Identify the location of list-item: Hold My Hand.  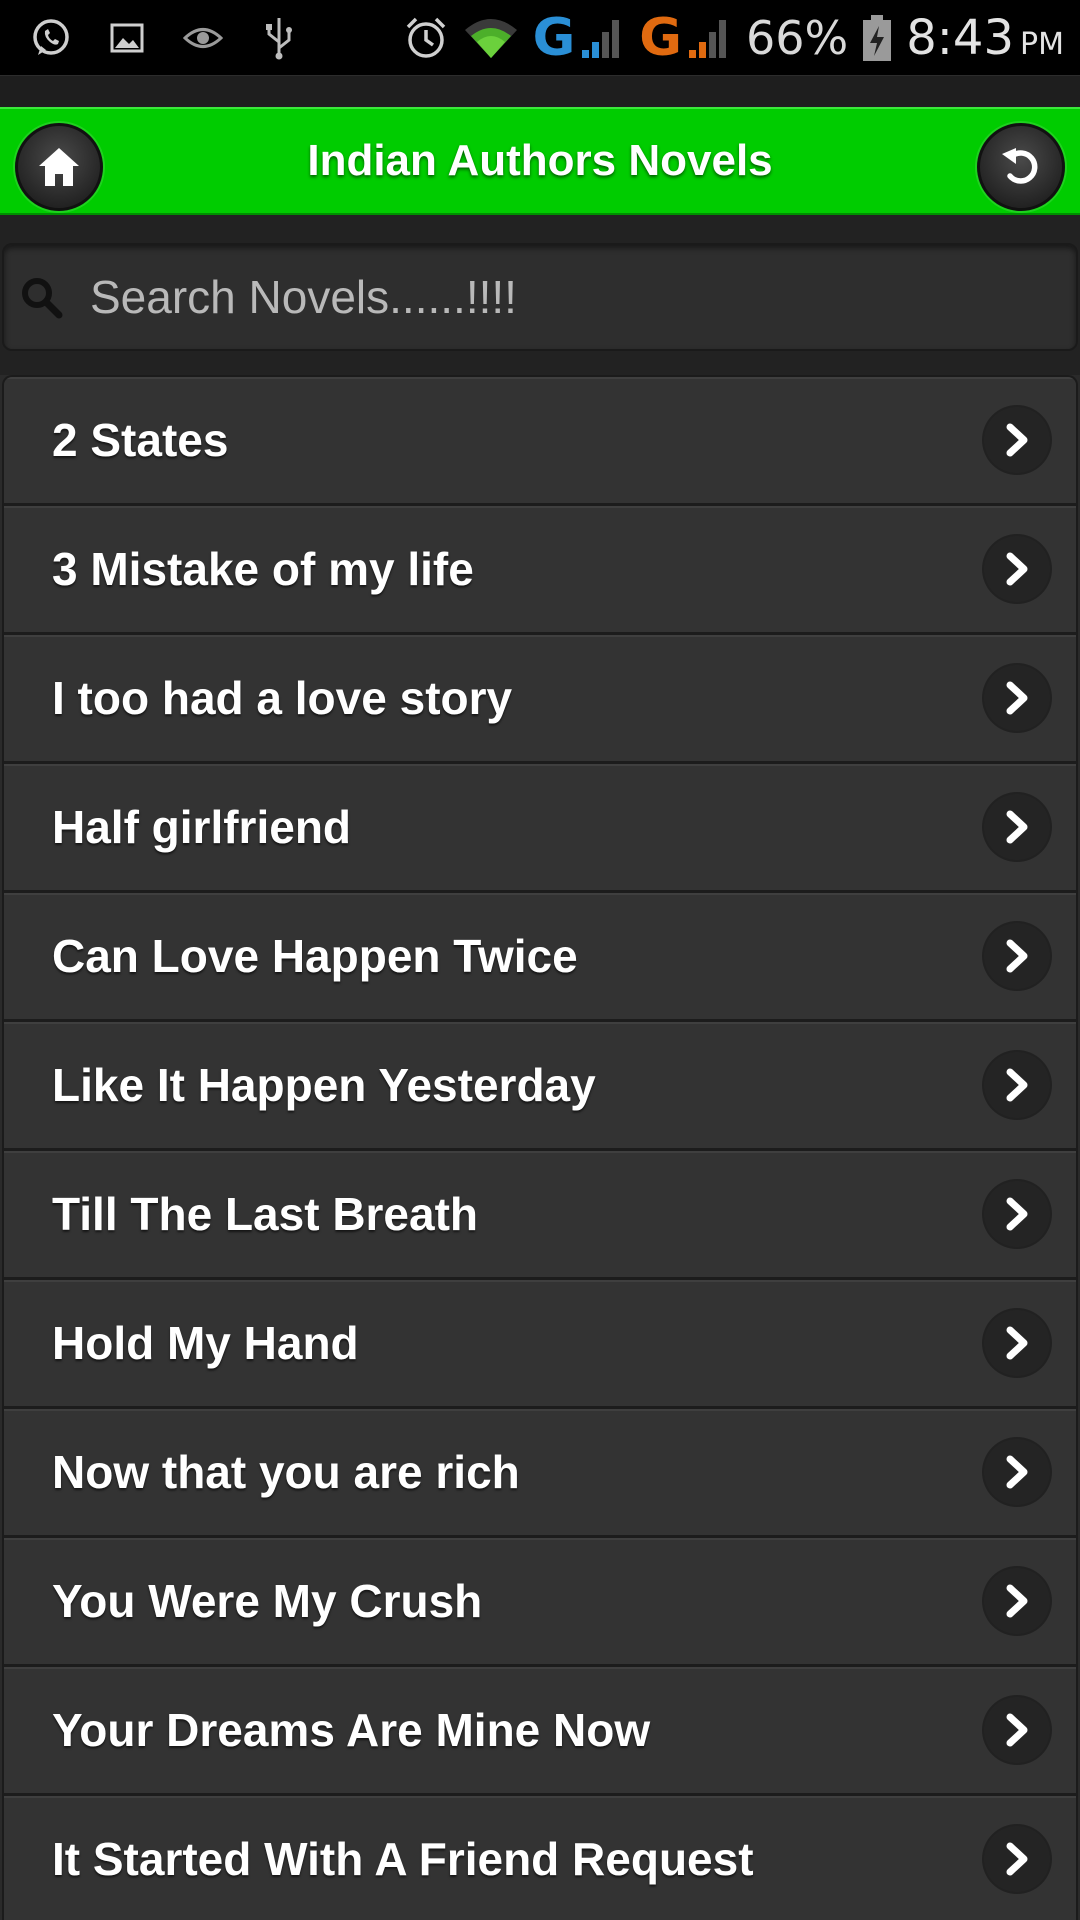
(540, 1344).